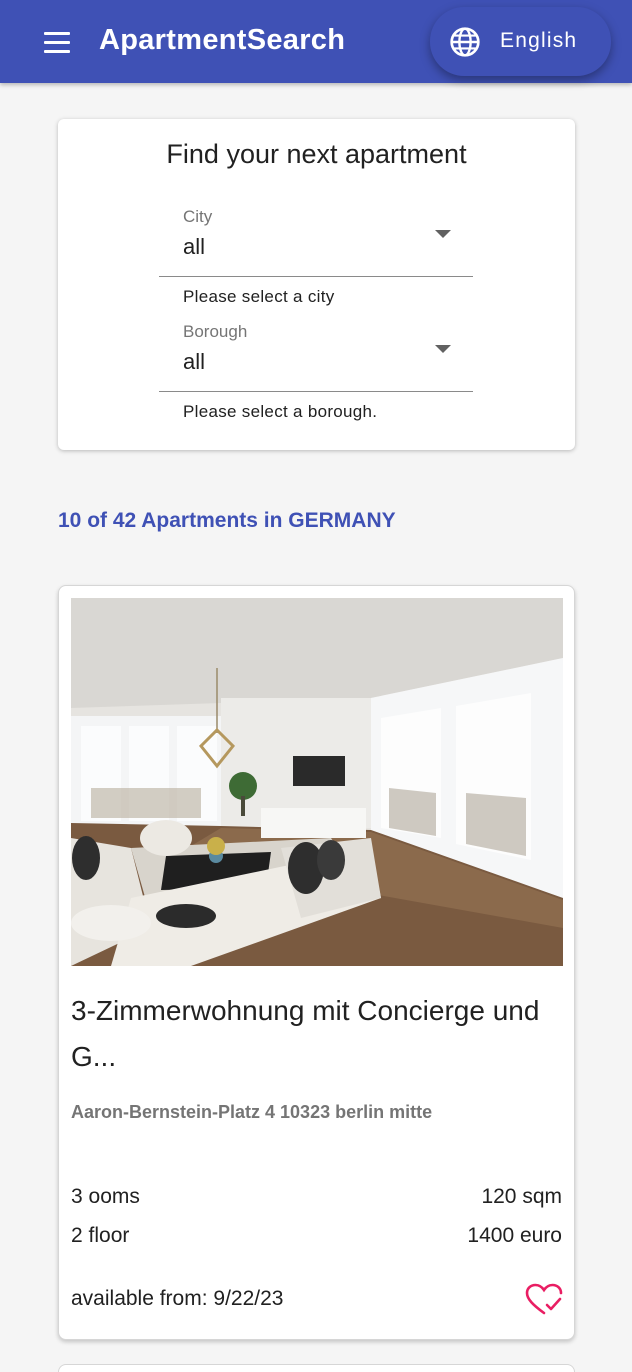 The height and width of the screenshot is (1372, 632). What do you see at coordinates (514, 1235) in the screenshot?
I see `price-value: 1400 euro` at bounding box center [514, 1235].